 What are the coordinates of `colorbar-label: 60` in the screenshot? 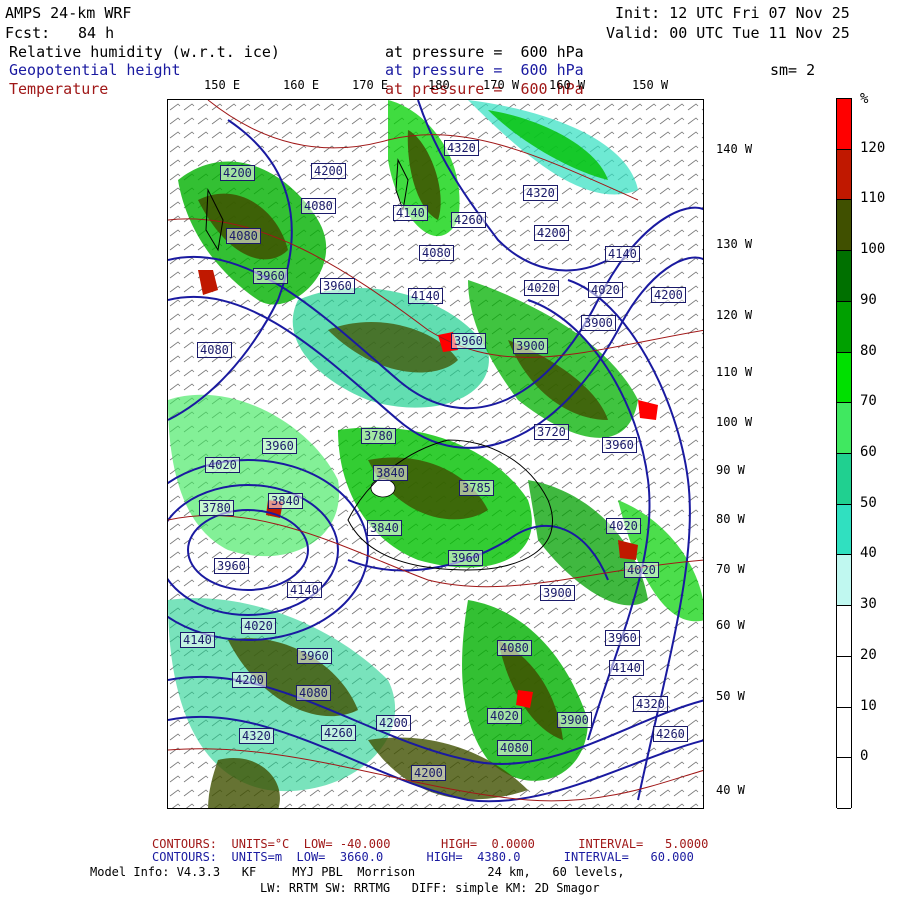 It's located at (868, 452).